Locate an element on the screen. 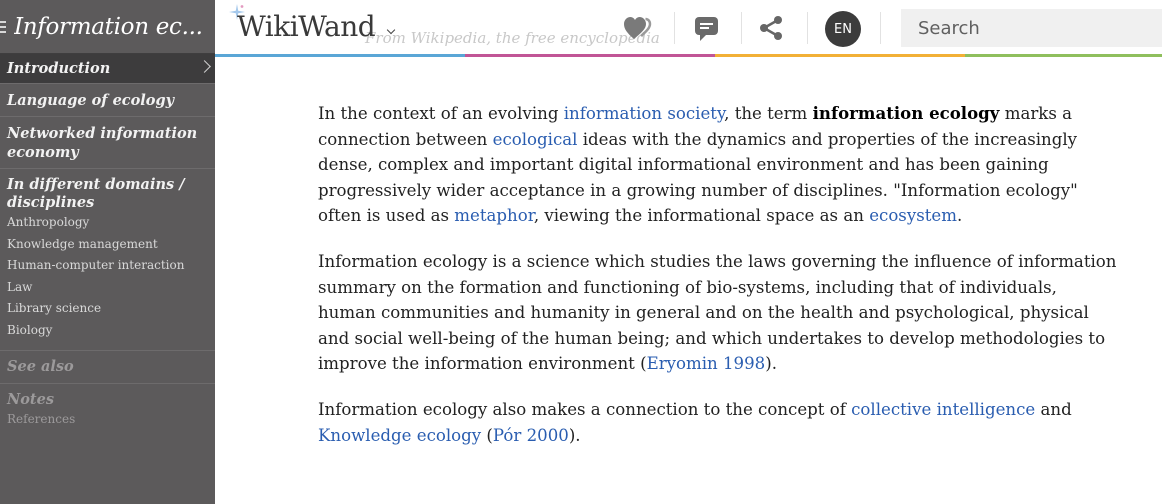 The image size is (1162, 504). text-run: ( is located at coordinates (487, 435).